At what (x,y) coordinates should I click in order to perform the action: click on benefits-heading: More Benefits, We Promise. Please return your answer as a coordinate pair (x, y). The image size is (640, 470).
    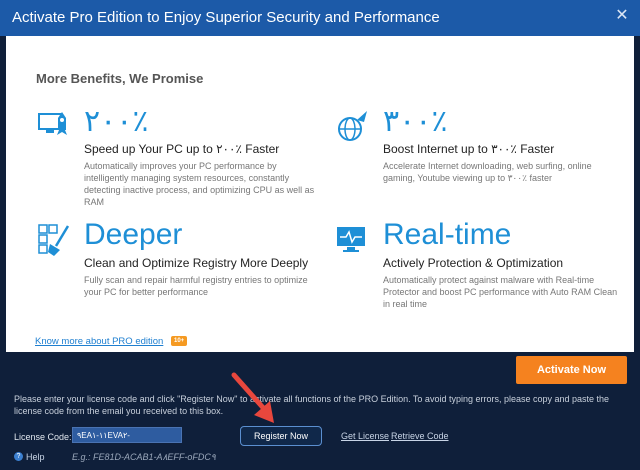
    Looking at the image, I should click on (120, 78).